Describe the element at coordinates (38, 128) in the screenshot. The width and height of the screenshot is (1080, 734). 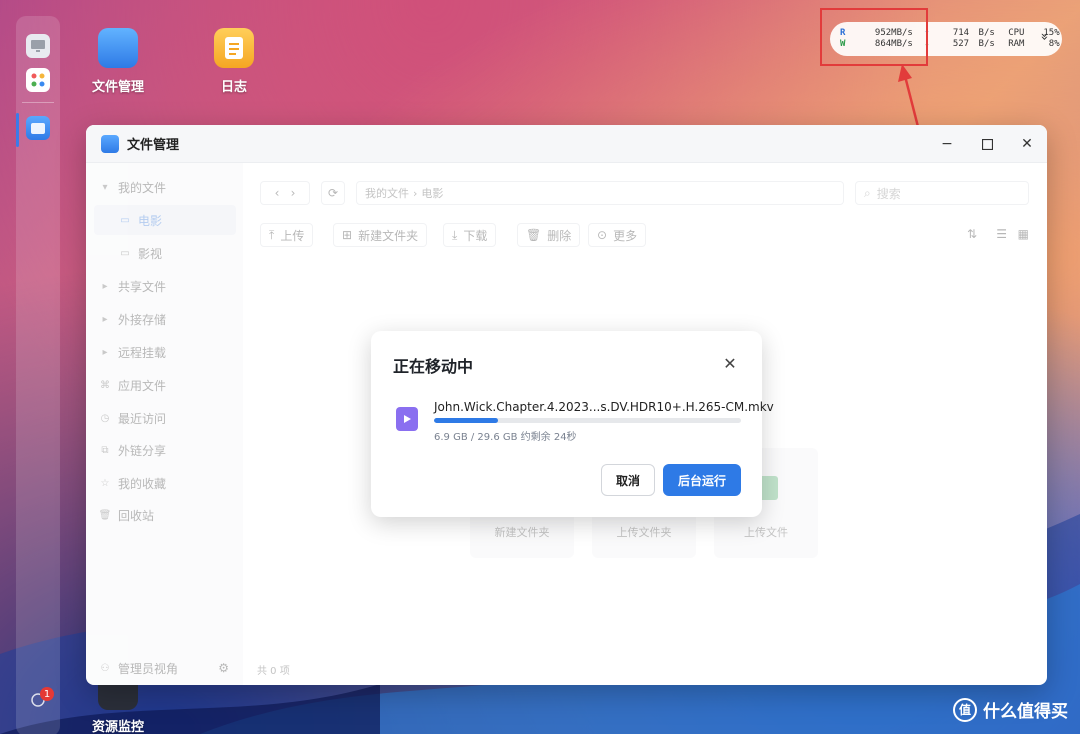
I see `file-manager-dock-icon` at that location.